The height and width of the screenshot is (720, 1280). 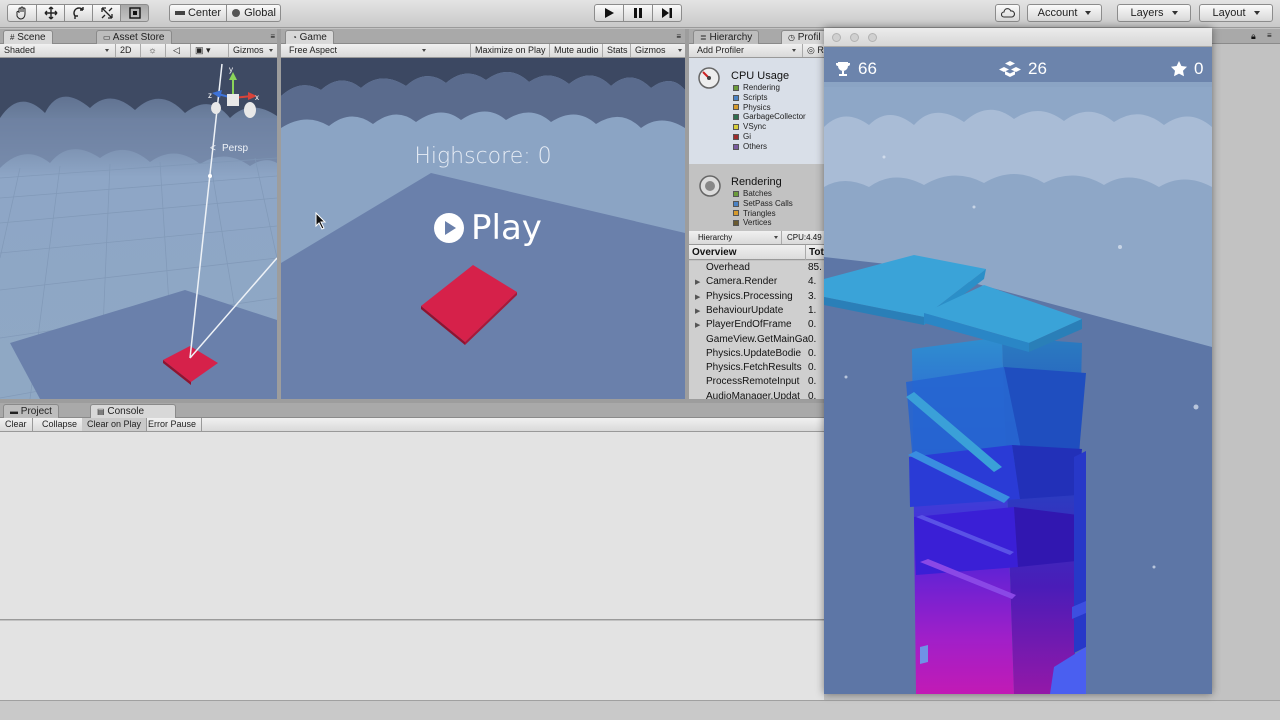 I want to click on persp-label: <, so click(x=213, y=148).